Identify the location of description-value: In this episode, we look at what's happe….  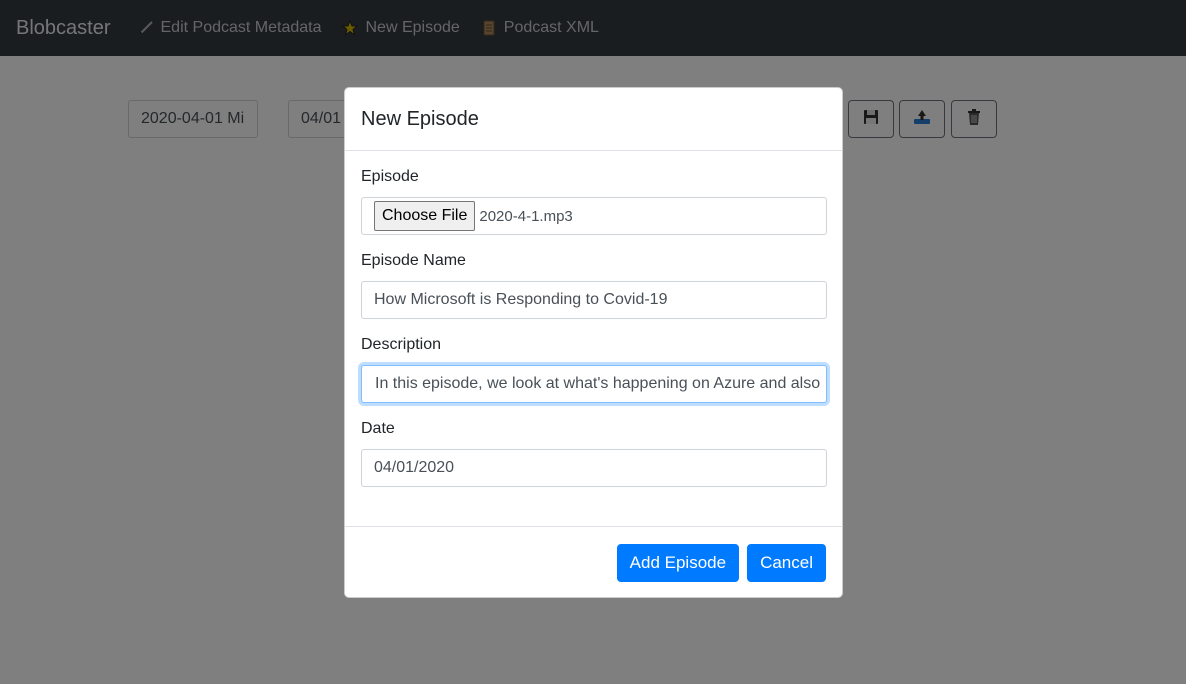
(598, 383).